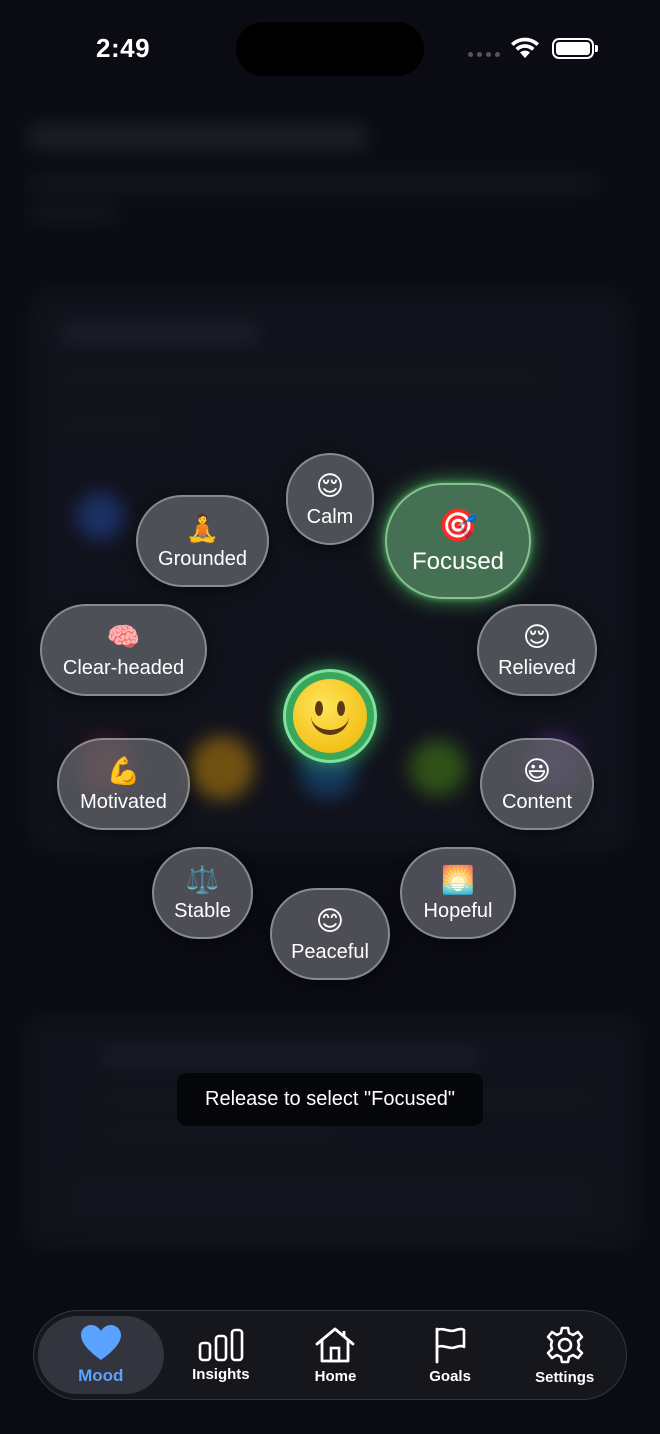 The image size is (660, 1434). What do you see at coordinates (202, 527) in the screenshot?
I see `meditation-icon: 🧘` at bounding box center [202, 527].